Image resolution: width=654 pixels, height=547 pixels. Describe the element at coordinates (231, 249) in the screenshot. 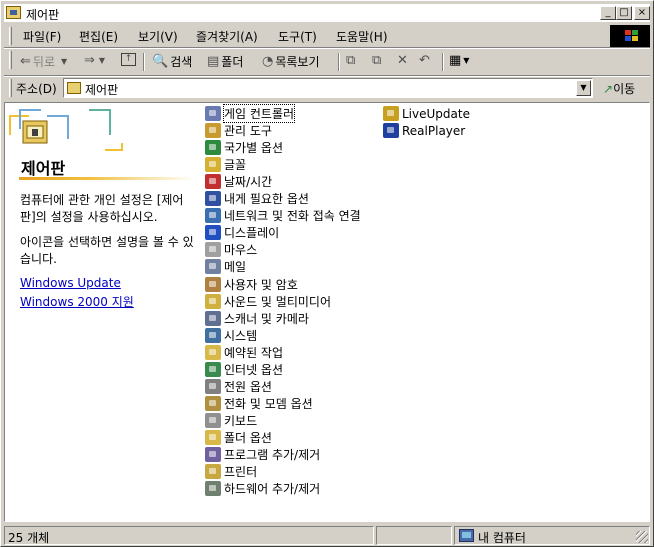

I see `control-panel-item: 마우스` at that location.